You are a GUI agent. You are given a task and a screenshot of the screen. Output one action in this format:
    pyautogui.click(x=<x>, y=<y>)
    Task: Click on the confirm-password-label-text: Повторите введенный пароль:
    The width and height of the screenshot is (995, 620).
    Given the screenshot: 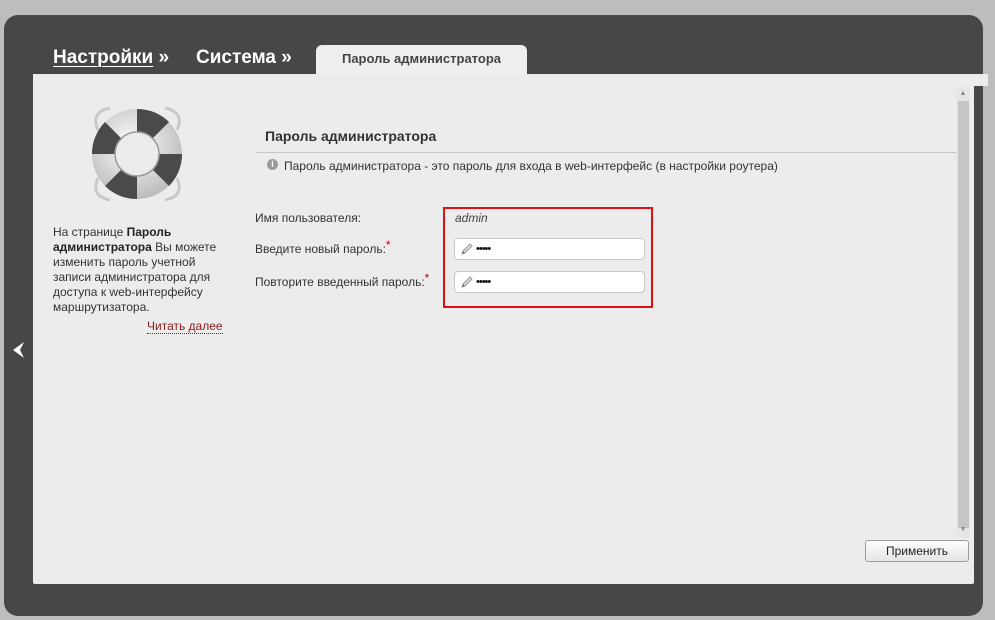 What is the action you would take?
    pyautogui.click(x=340, y=282)
    